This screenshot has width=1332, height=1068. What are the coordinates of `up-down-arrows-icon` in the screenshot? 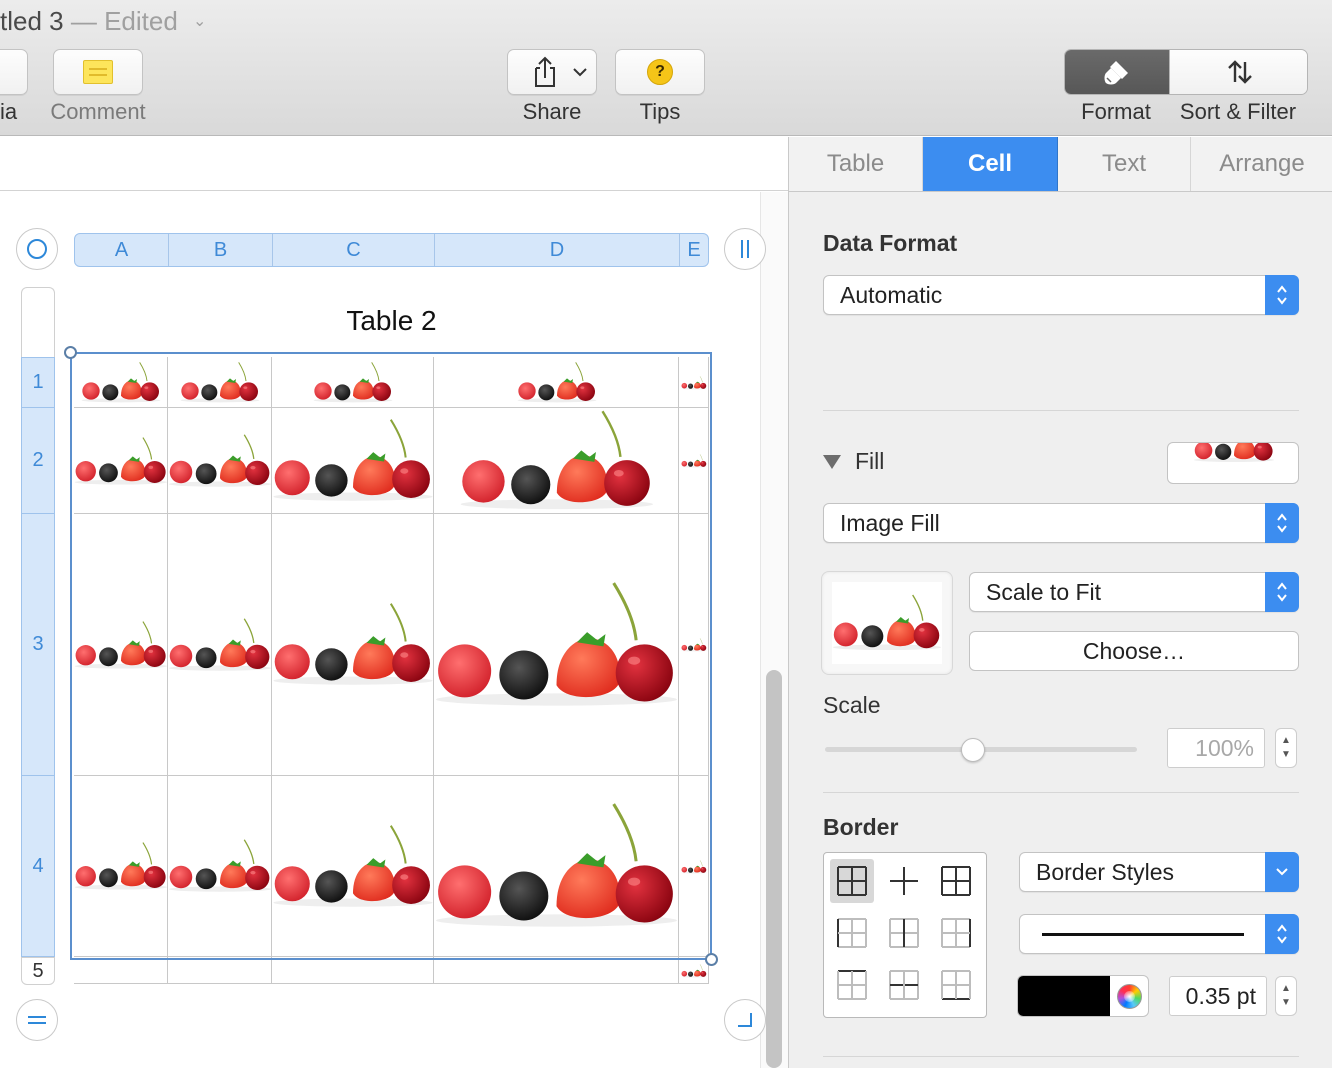 It's located at (1282, 592).